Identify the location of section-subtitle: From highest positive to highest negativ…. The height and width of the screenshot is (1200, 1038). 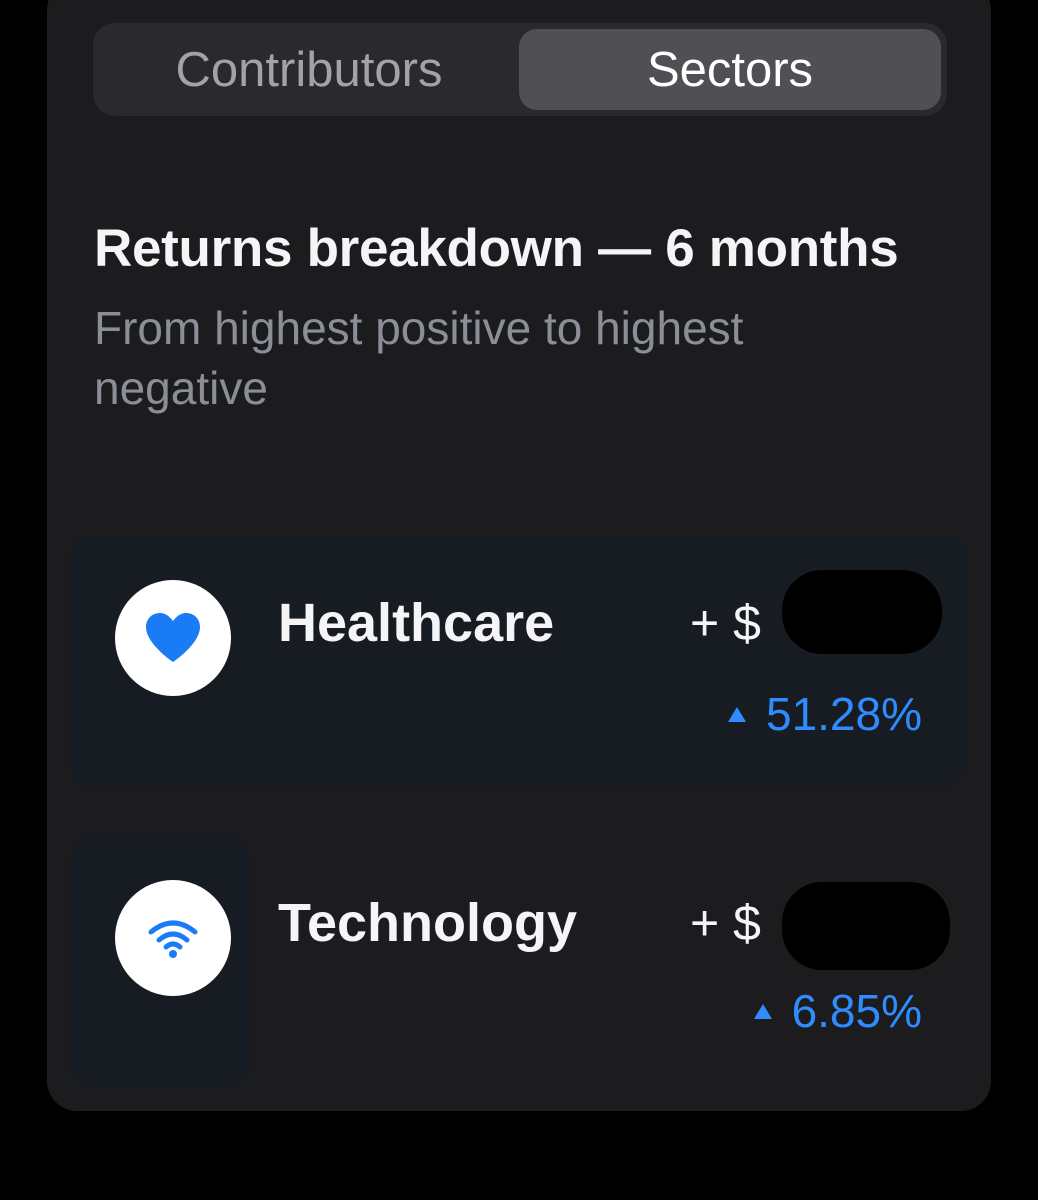
(419, 358).